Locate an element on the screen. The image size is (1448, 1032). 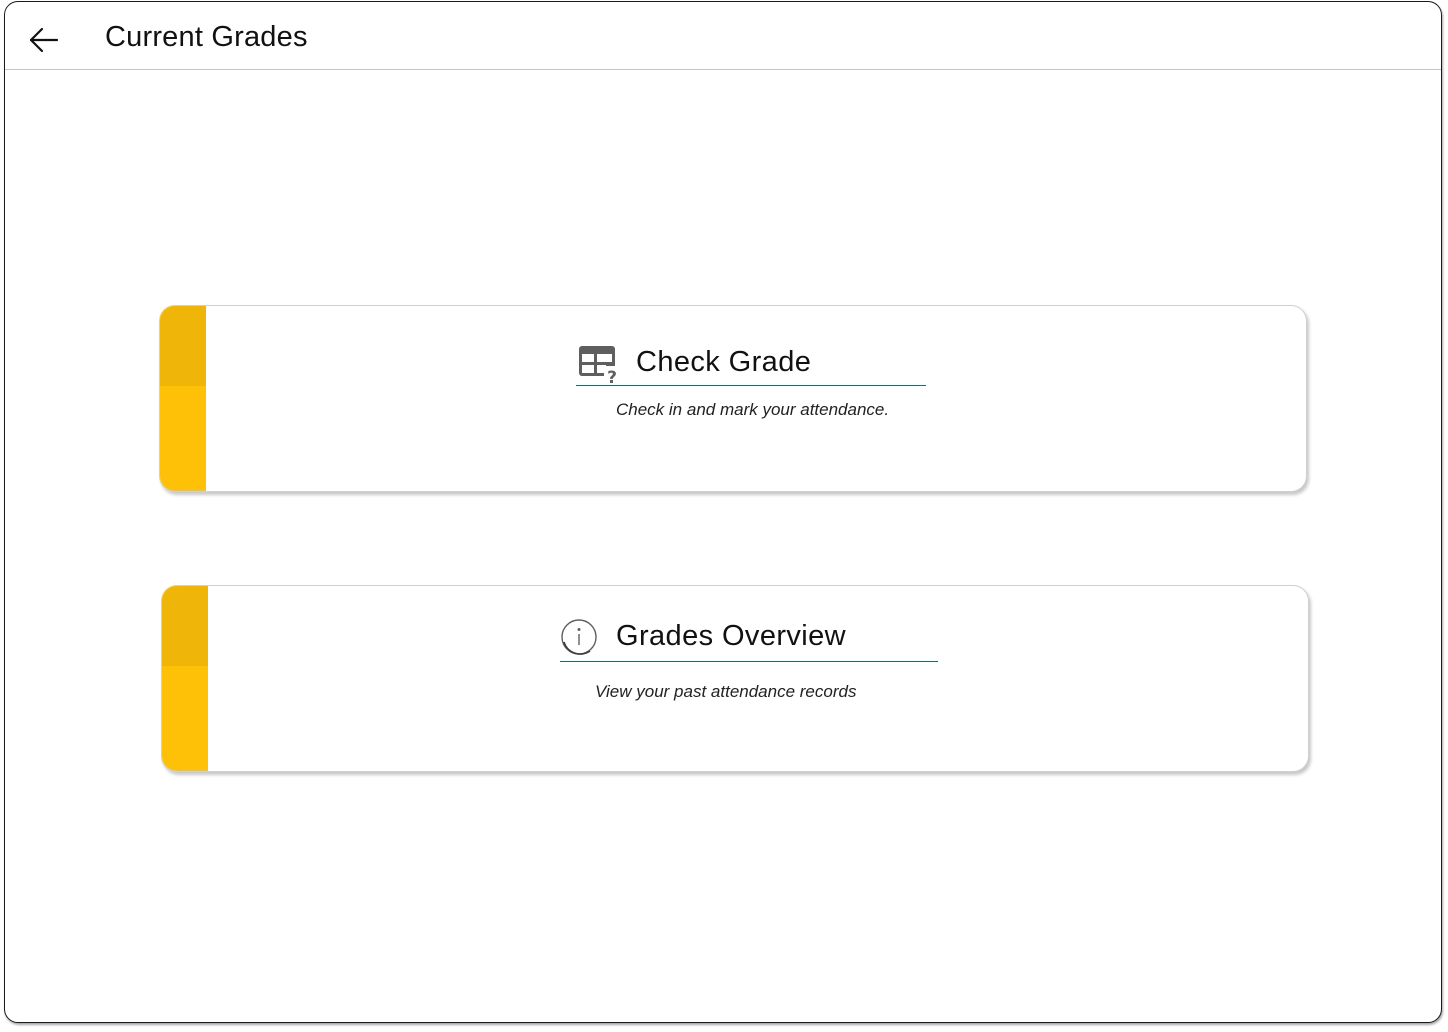
card-title: Check Grade is located at coordinates (724, 362).